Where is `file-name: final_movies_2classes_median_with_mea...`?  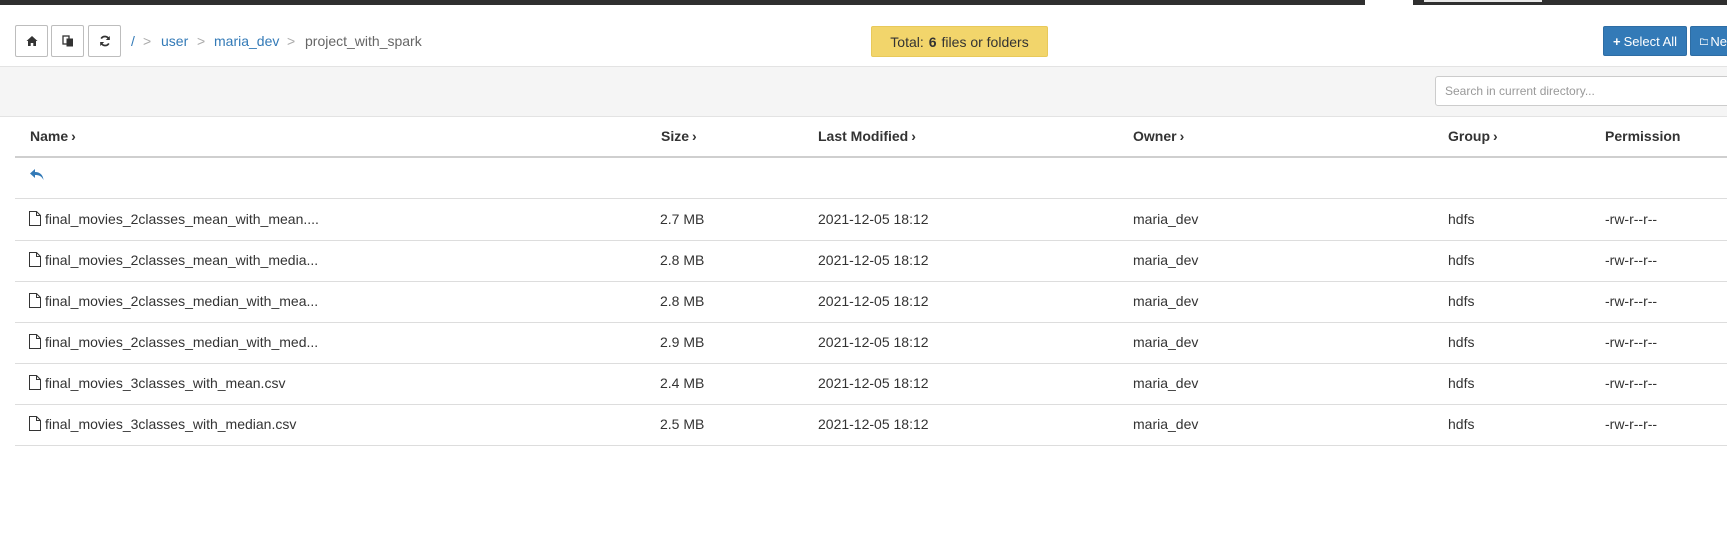 file-name: final_movies_2classes_median_with_mea... is located at coordinates (181, 301).